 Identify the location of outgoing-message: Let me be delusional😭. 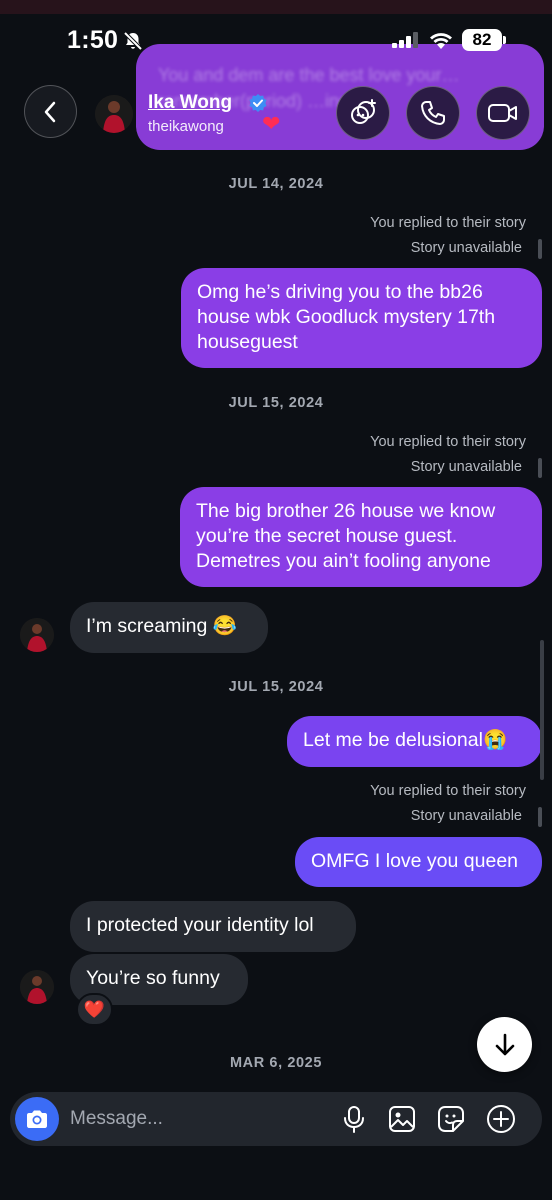
(414, 741).